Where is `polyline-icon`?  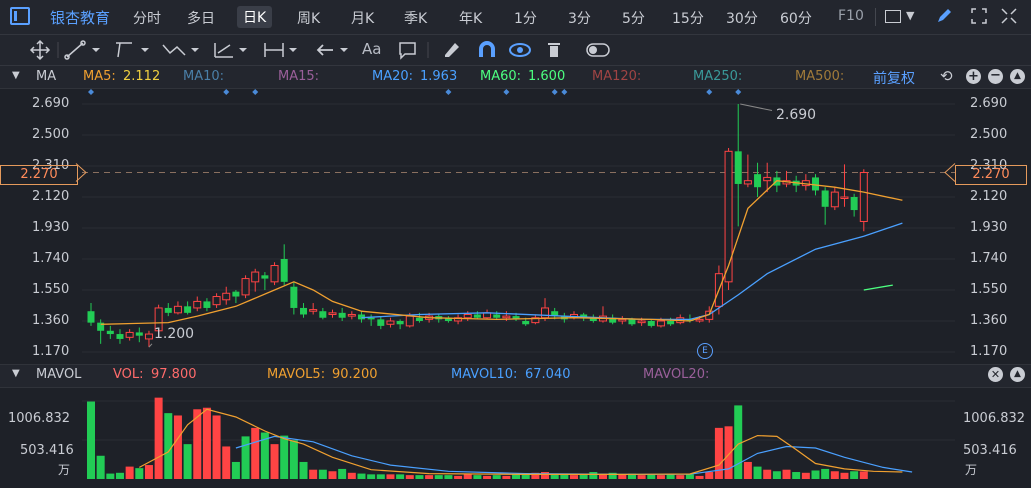 polyline-icon is located at coordinates (174, 50).